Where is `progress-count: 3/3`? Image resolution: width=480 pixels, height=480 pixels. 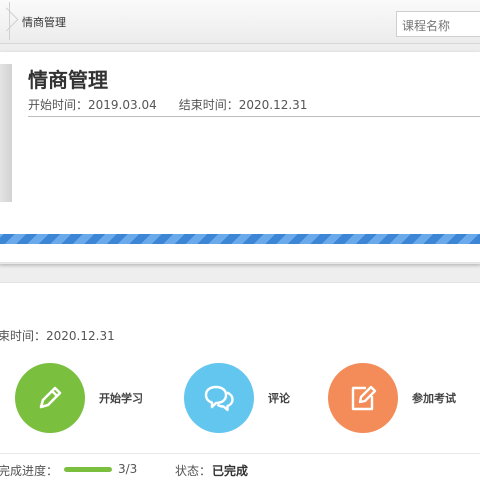
progress-count: 3/3 is located at coordinates (128, 469).